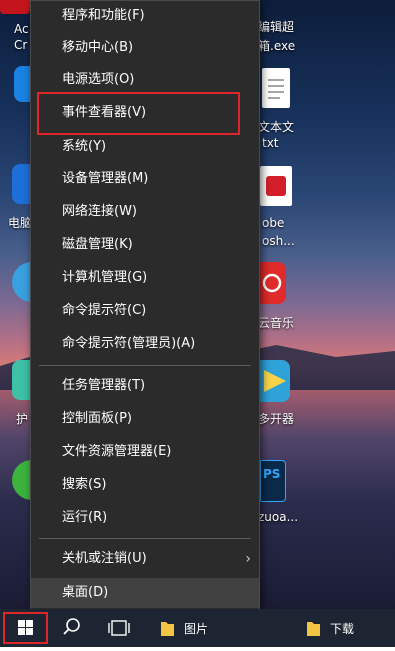  I want to click on chevron-right-icon: ›, so click(248, 559).